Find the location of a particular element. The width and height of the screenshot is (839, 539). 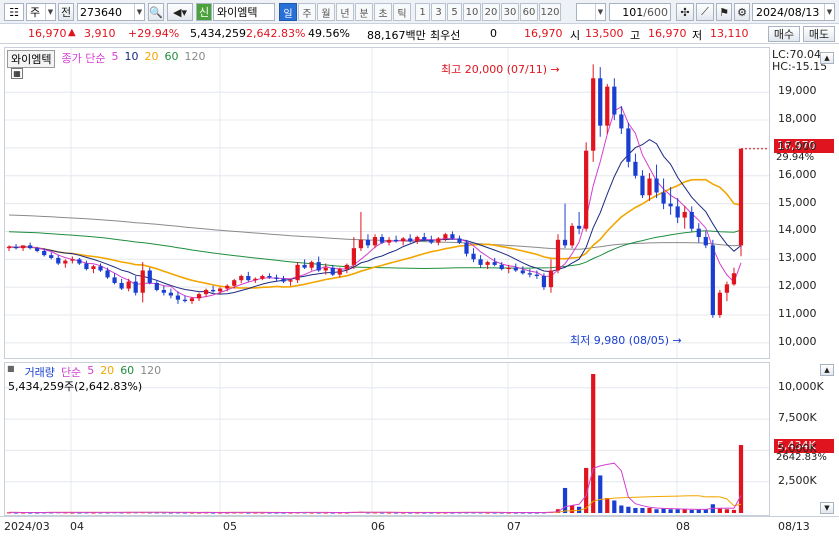

sound-icon: ◀▾ is located at coordinates (180, 12).